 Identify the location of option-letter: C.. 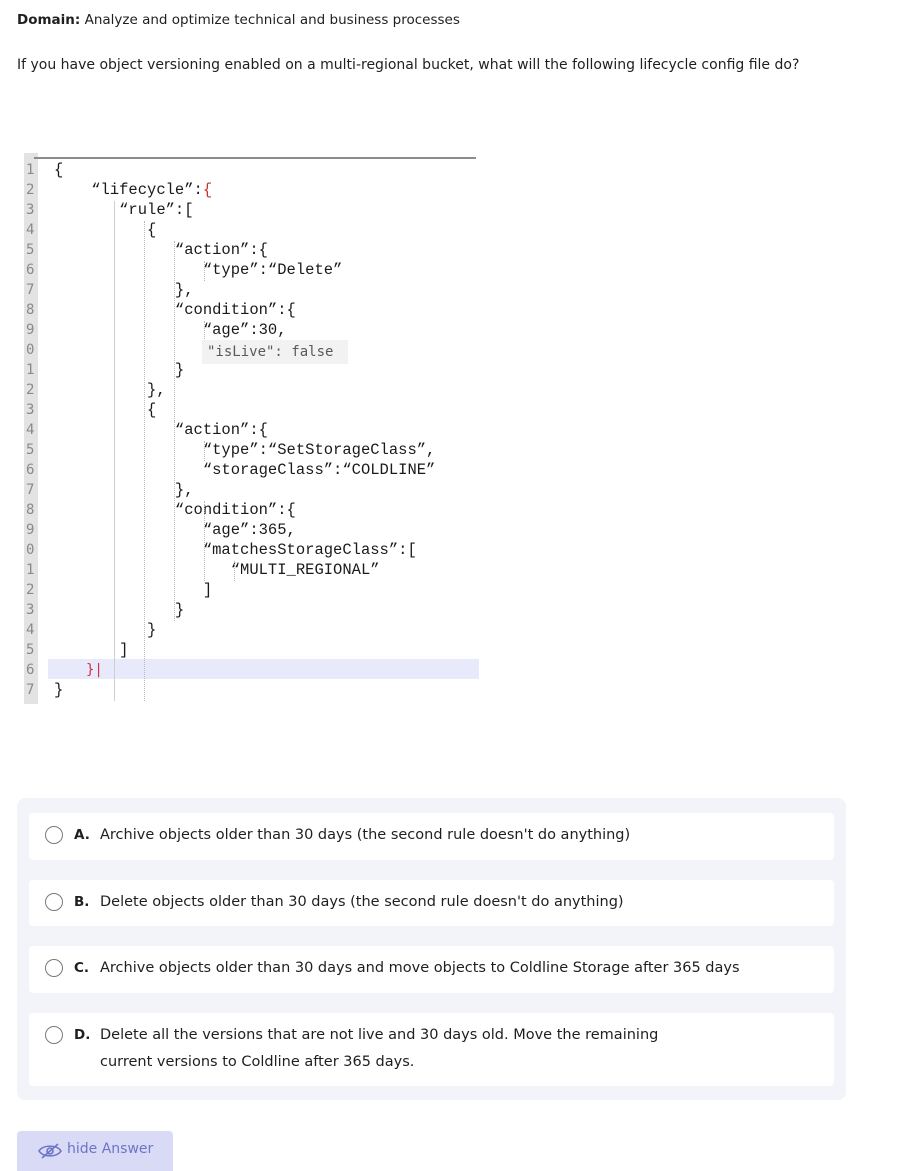
(82, 968).